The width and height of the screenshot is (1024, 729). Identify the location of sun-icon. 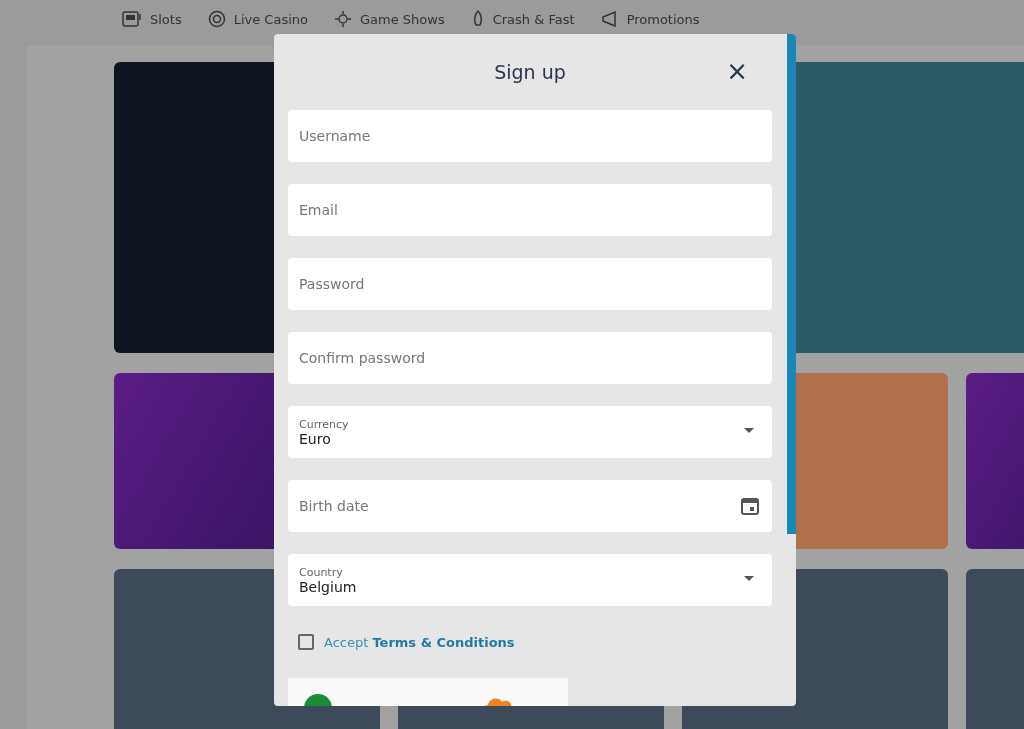
(343, 19).